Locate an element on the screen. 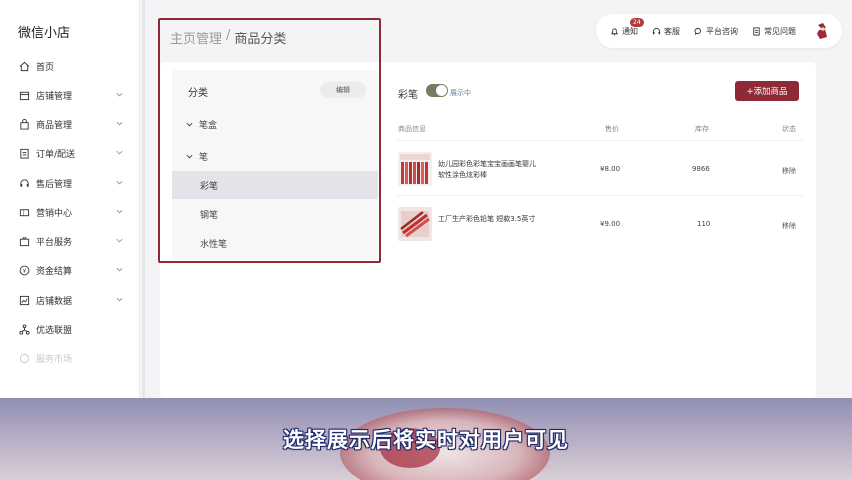 The width and height of the screenshot is (852, 480). sidebar-item-shop-data: 店铺数据 is located at coordinates (70, 300).